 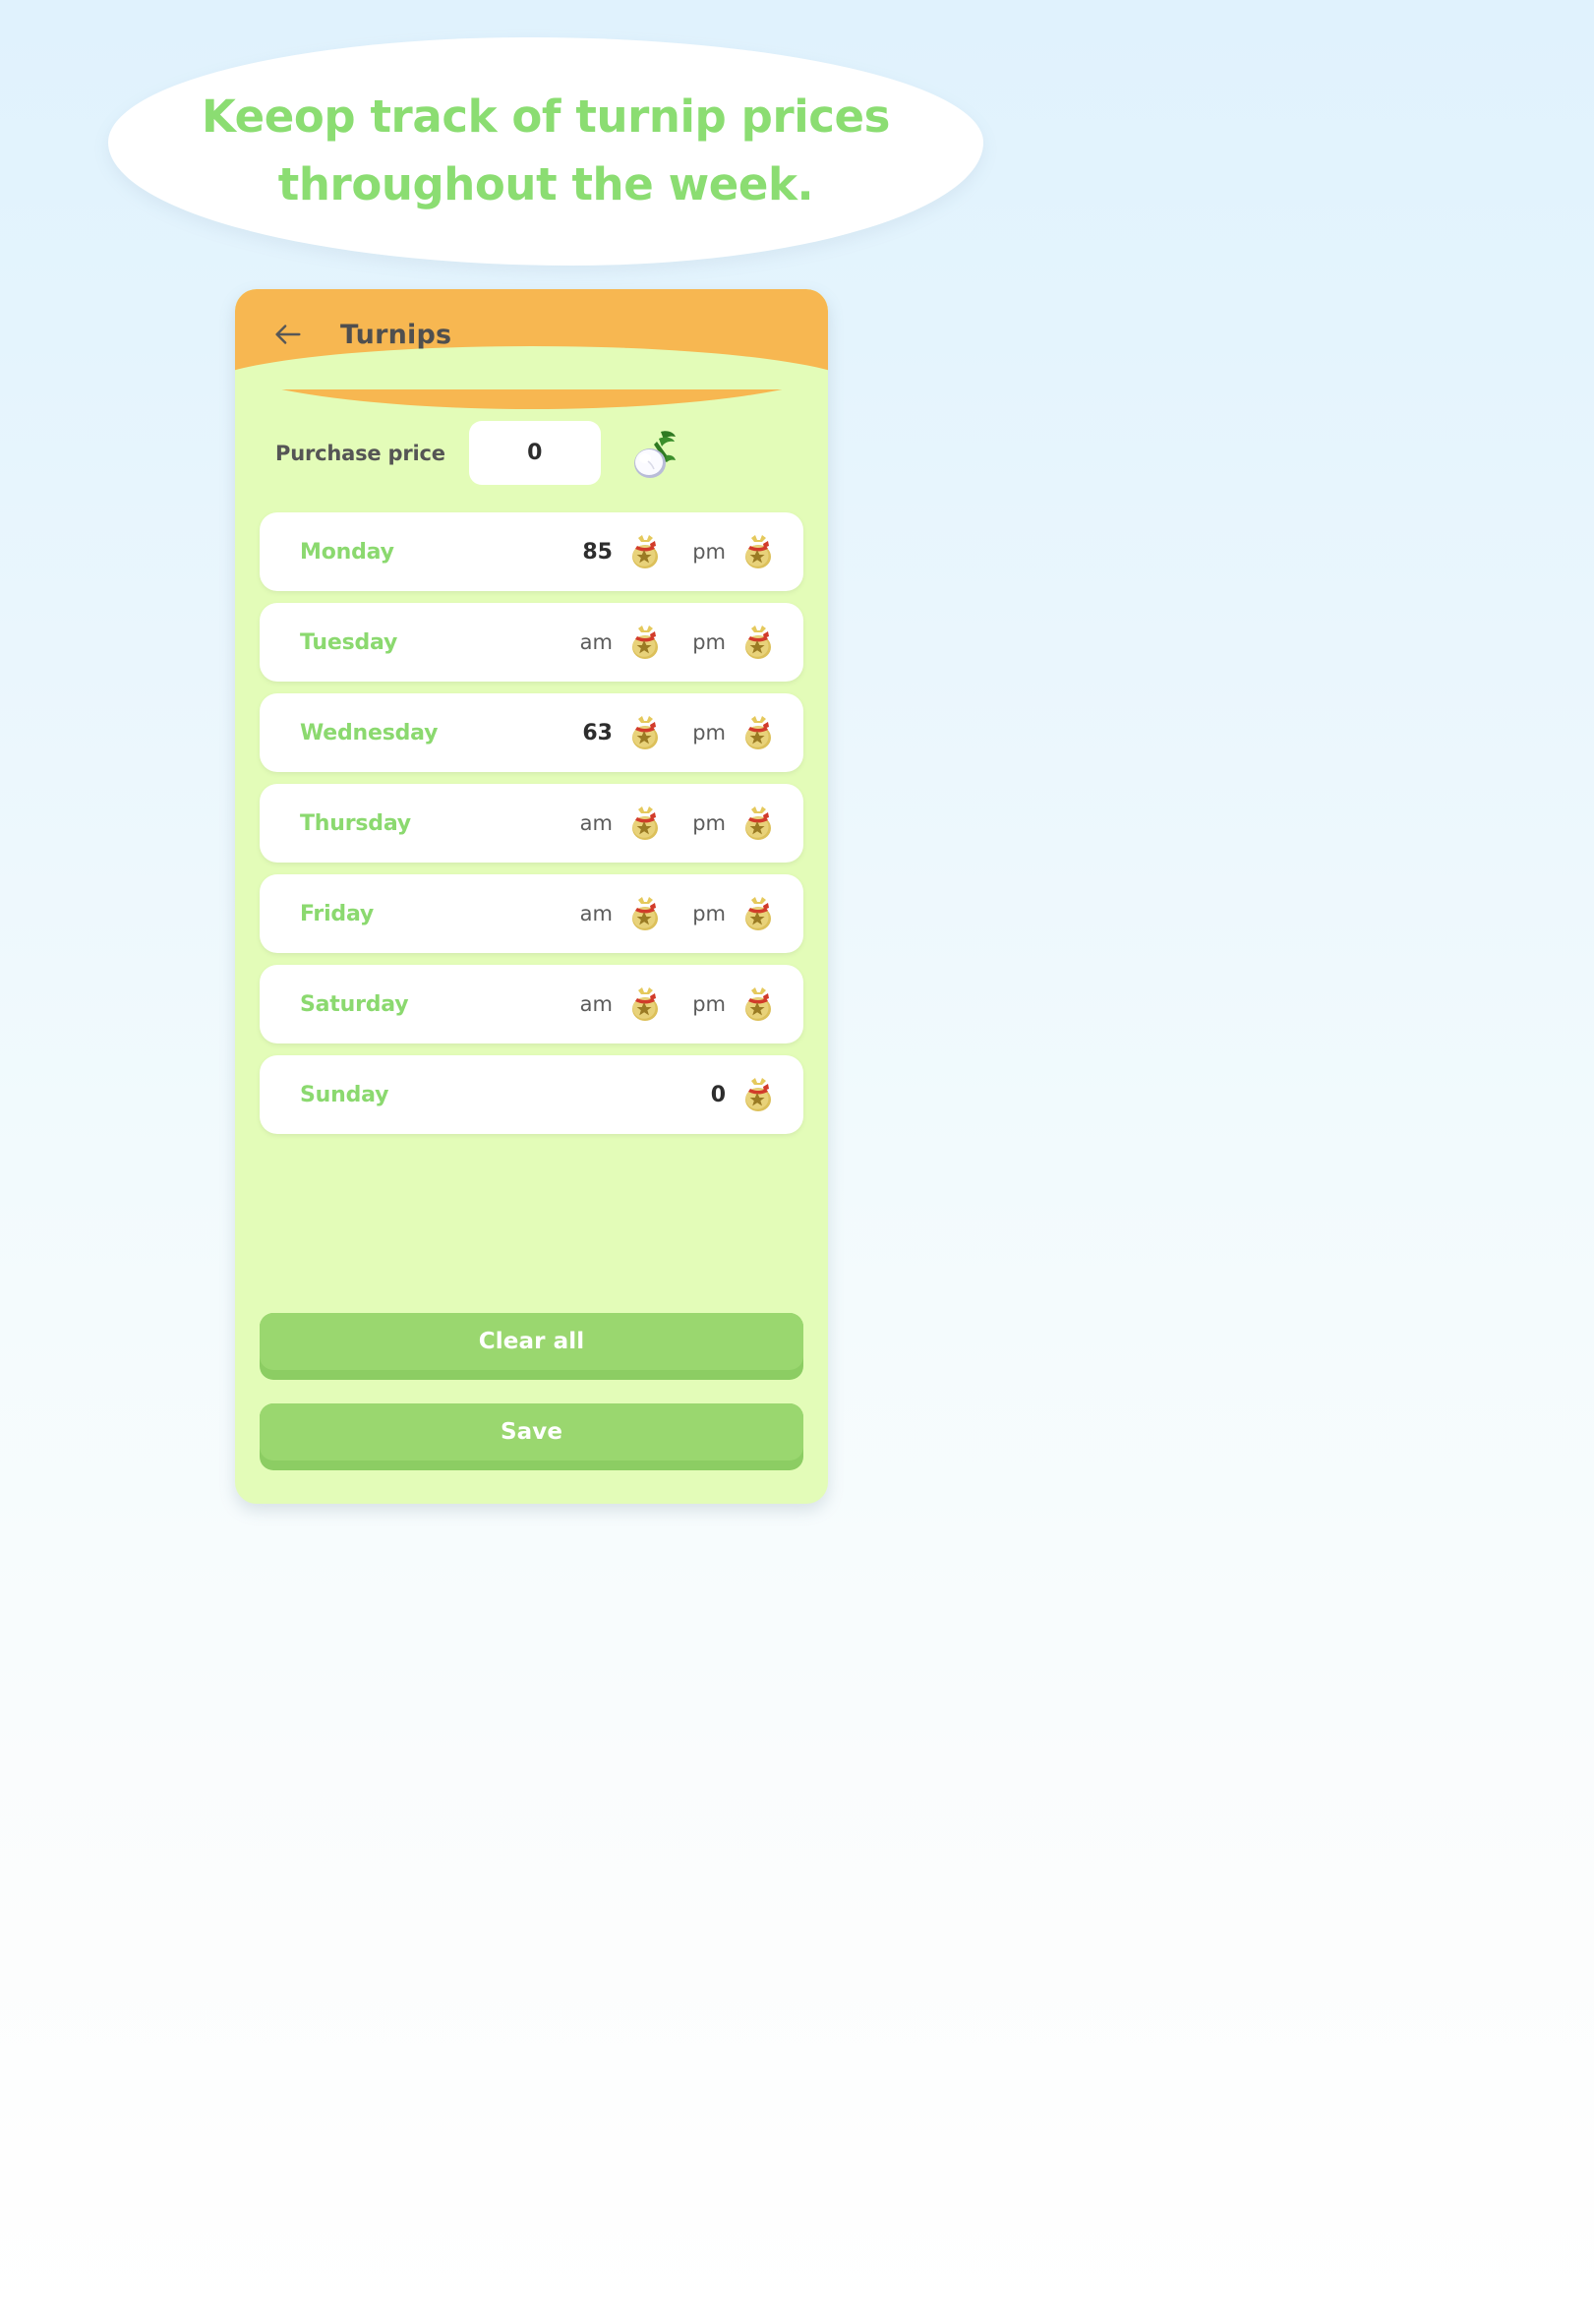 What do you see at coordinates (344, 1094) in the screenshot?
I see `day-label: Sunday` at bounding box center [344, 1094].